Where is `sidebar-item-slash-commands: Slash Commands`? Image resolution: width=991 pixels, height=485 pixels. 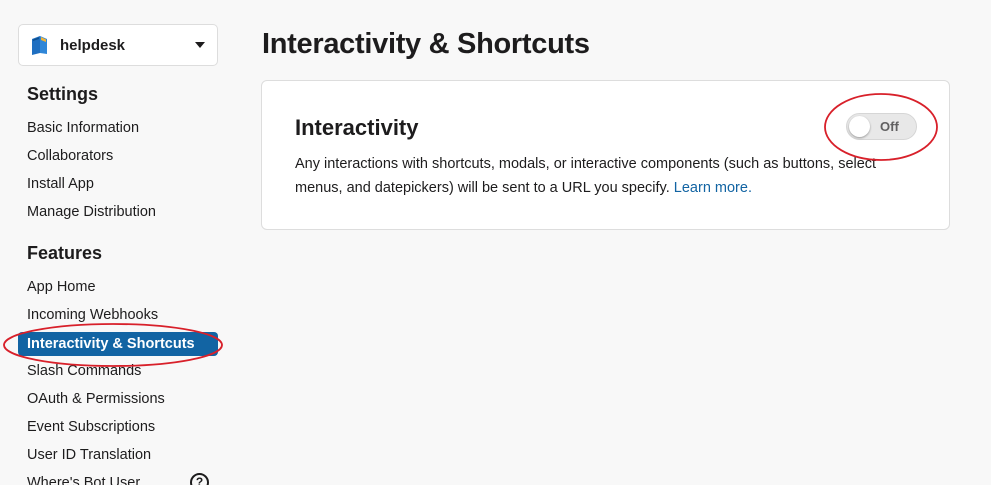
sidebar-item-slash-commands: Slash Commands is located at coordinates (84, 371).